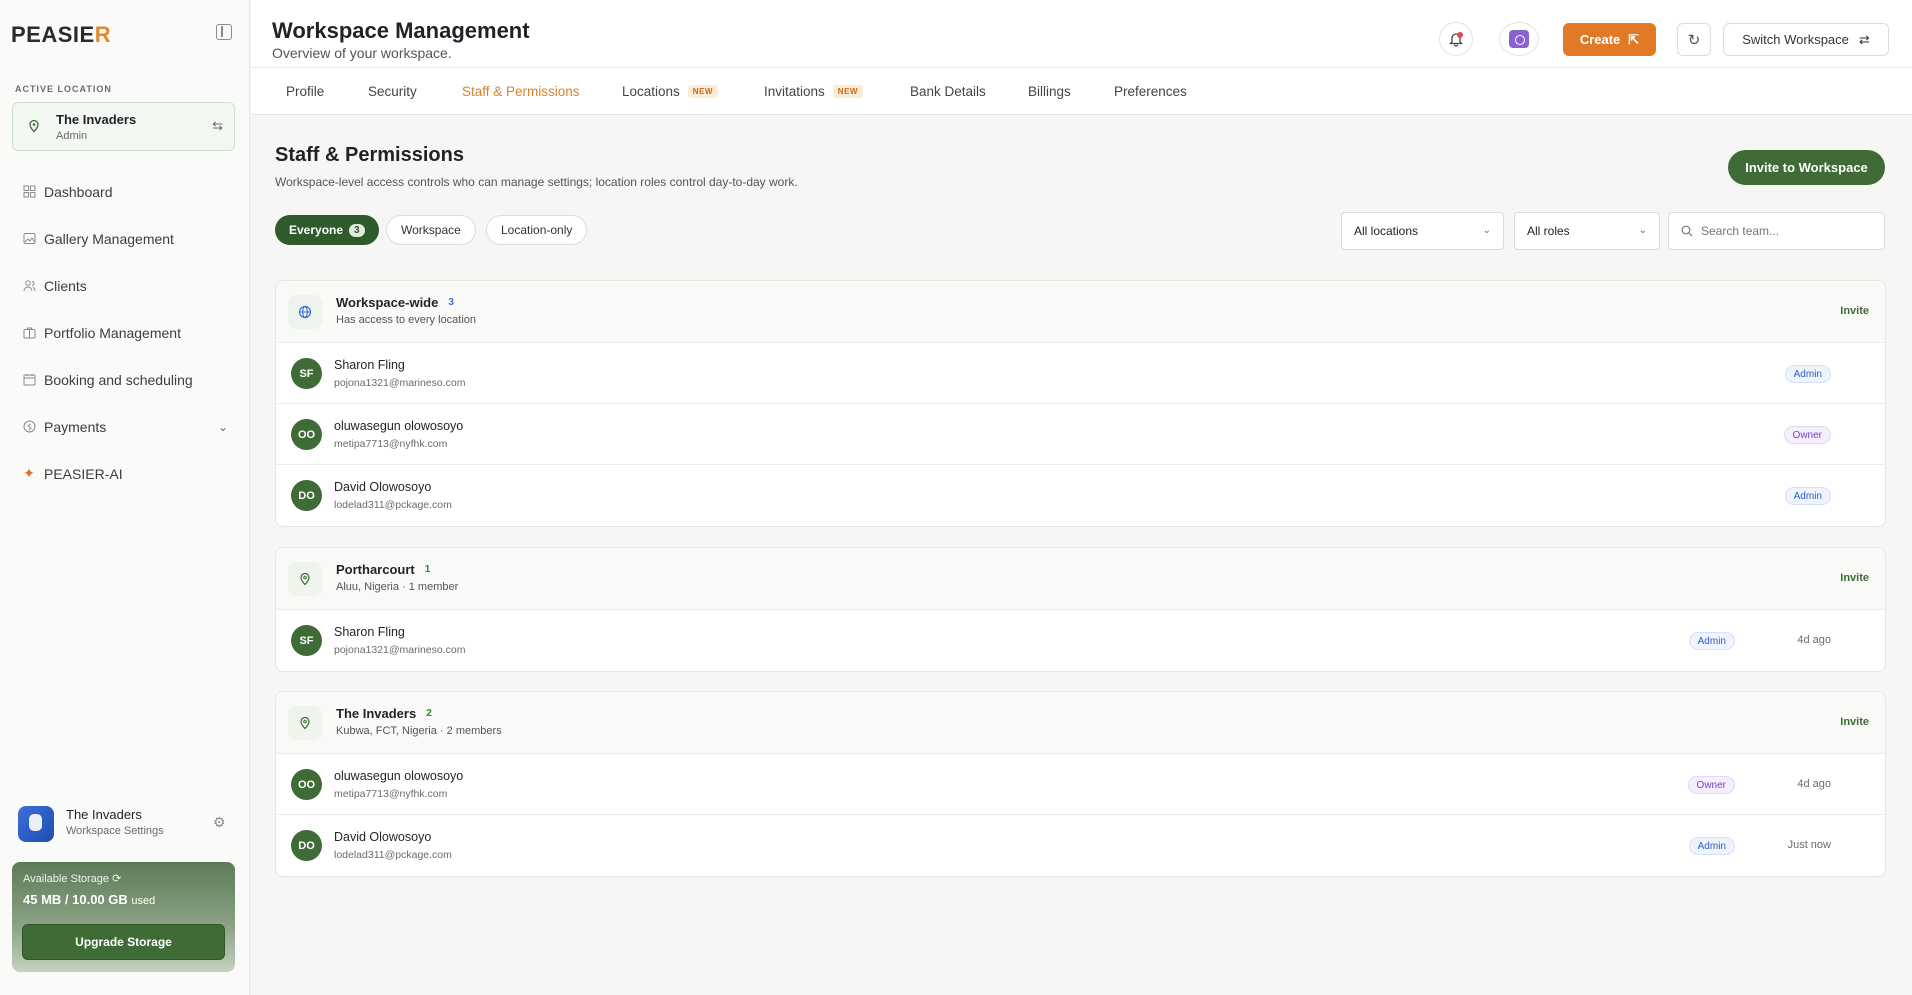 The width and height of the screenshot is (1912, 995). I want to click on sidebar-item-payments: $ Payments ⌄, so click(125, 426).